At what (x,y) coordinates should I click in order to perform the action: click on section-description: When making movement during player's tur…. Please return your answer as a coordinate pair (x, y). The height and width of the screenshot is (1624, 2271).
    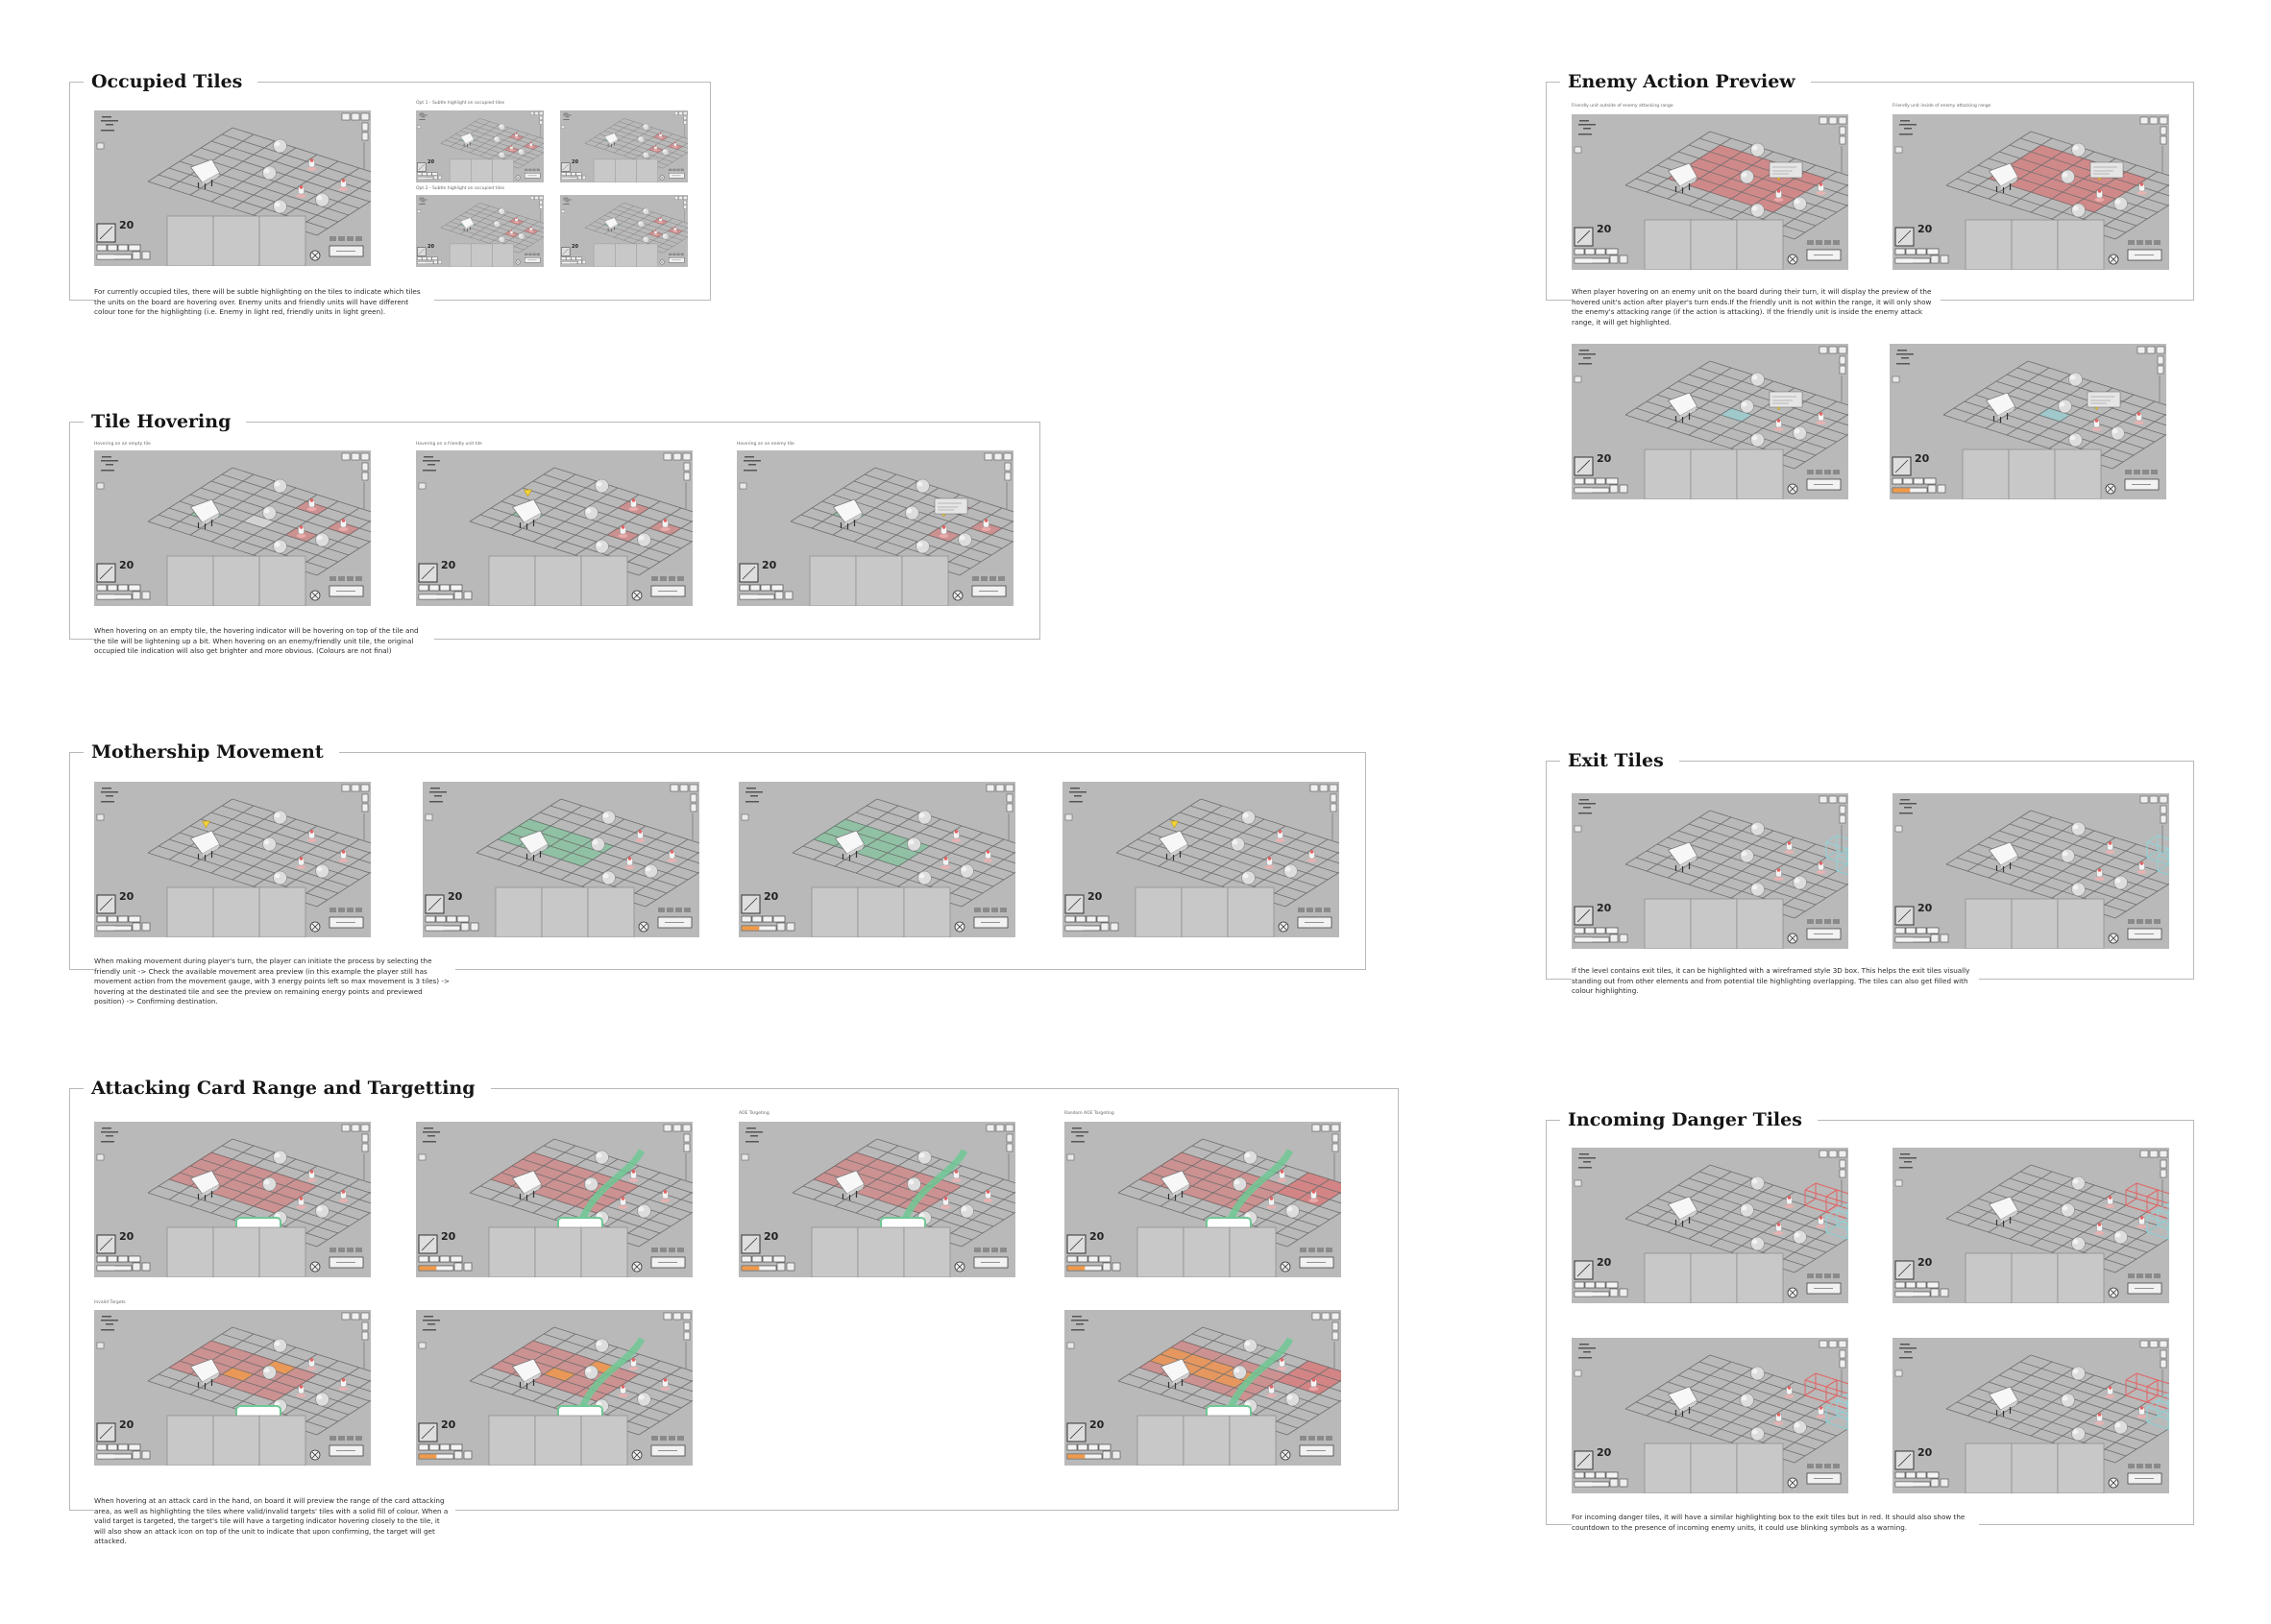
    Looking at the image, I should click on (274, 982).